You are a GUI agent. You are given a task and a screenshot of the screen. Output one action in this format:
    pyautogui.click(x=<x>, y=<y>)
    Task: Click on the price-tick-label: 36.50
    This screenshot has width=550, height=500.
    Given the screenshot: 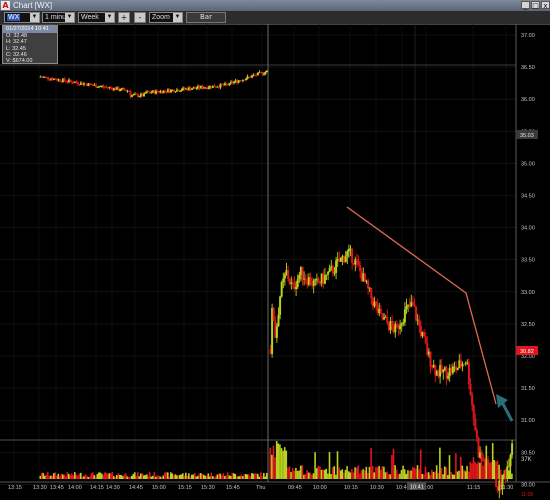 What is the action you would take?
    pyautogui.click(x=528, y=68)
    